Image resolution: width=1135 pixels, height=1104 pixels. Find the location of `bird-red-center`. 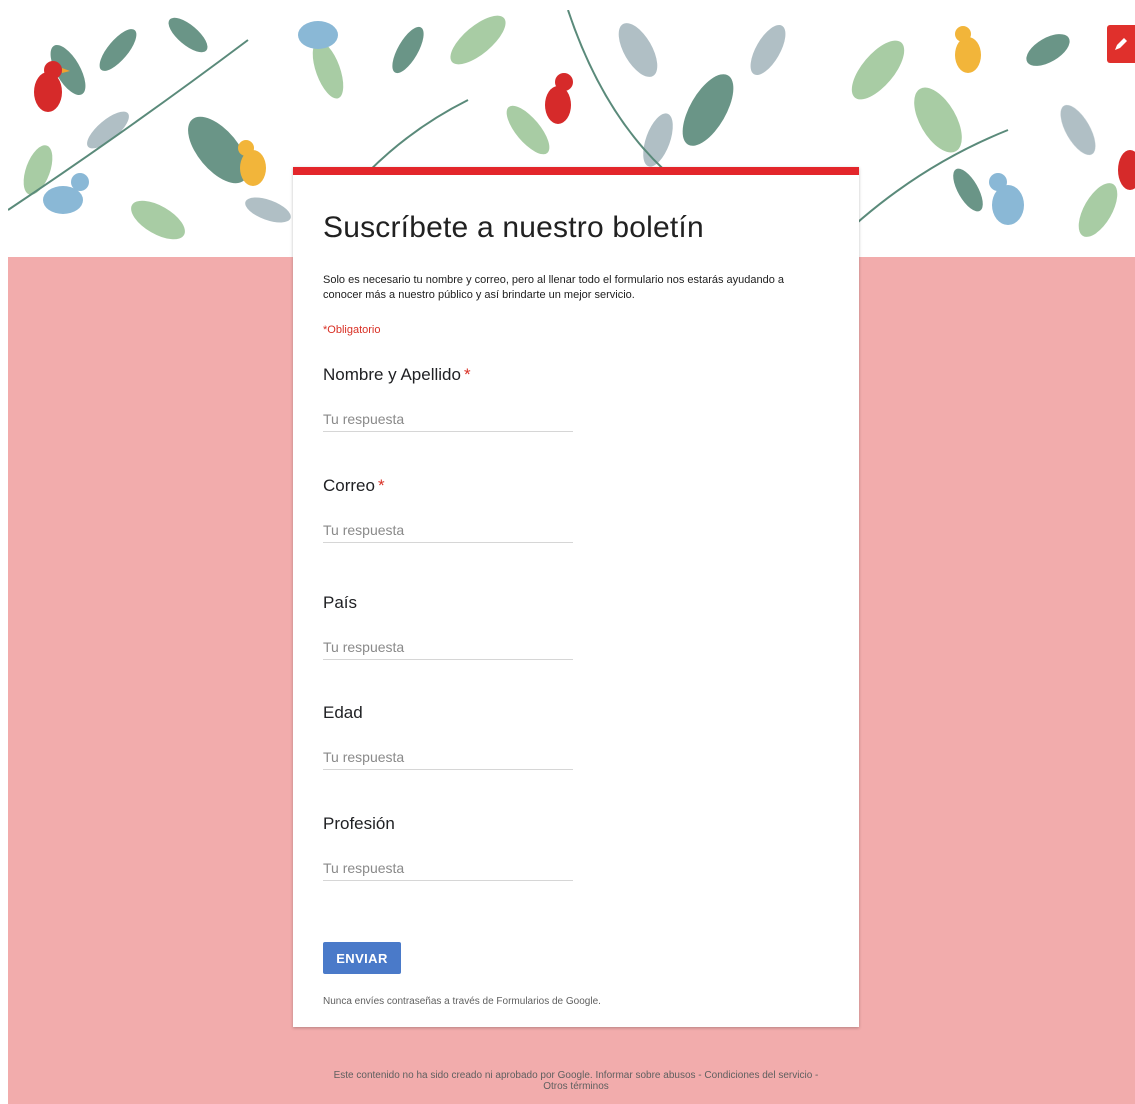

bird-red-center is located at coordinates (559, 98).